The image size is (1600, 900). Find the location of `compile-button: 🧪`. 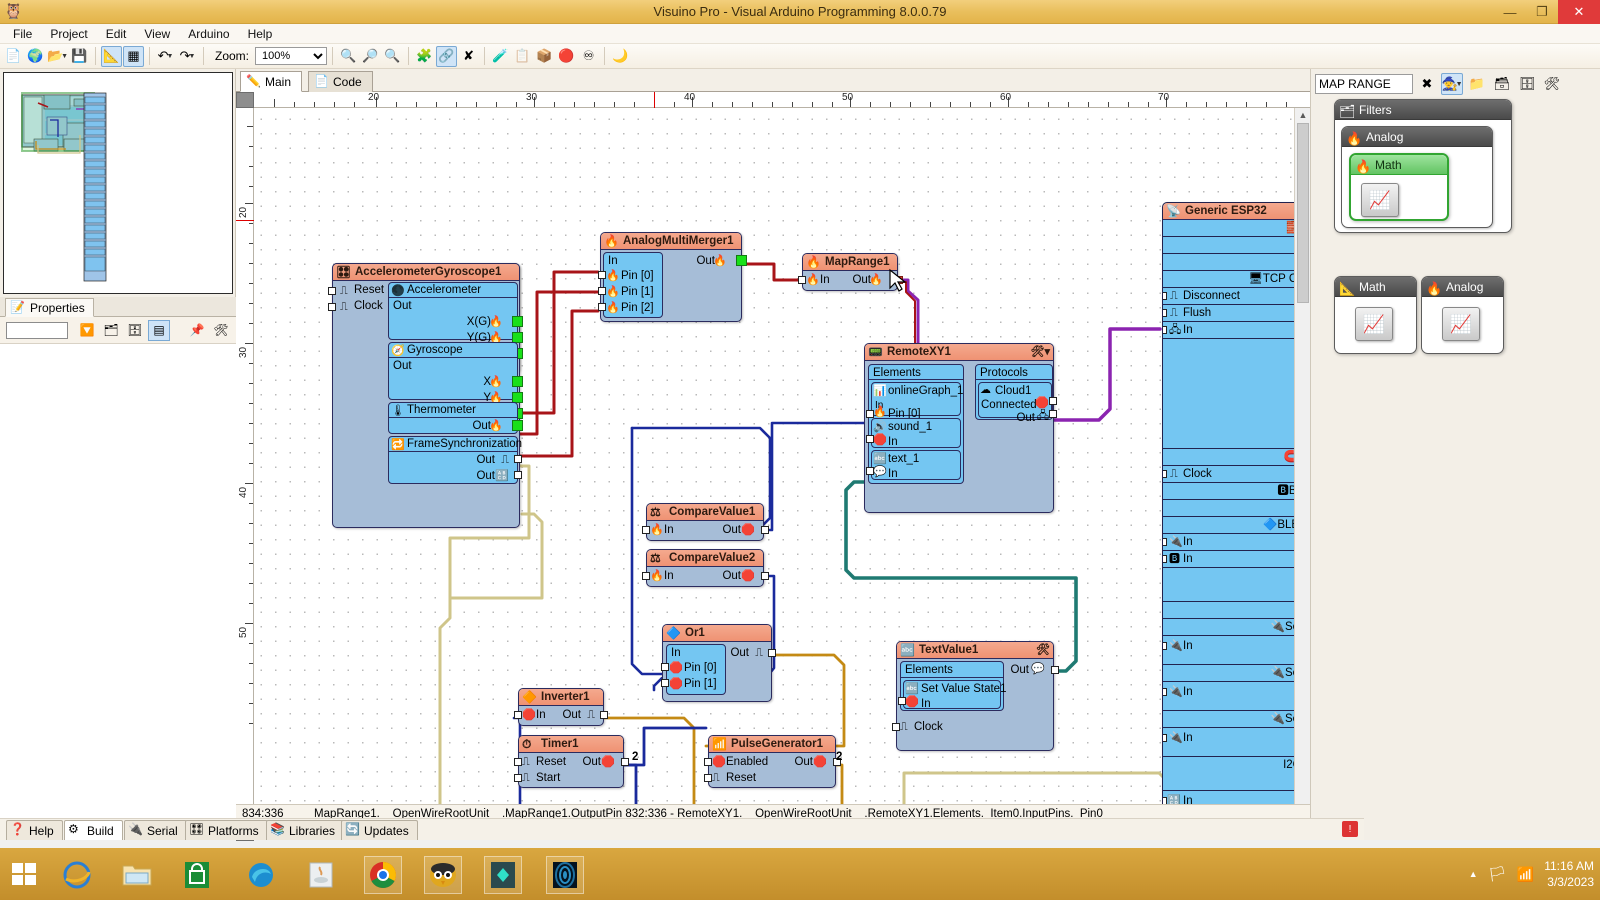

compile-button: 🧪 is located at coordinates (500, 56).